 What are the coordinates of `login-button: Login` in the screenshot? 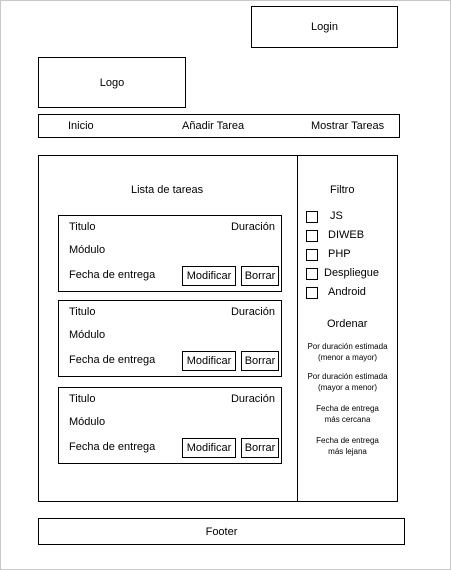 It's located at (324, 27).